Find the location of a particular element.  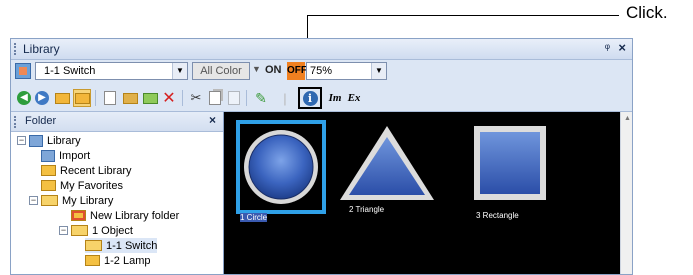

folder-view-icon is located at coordinates (82, 98).